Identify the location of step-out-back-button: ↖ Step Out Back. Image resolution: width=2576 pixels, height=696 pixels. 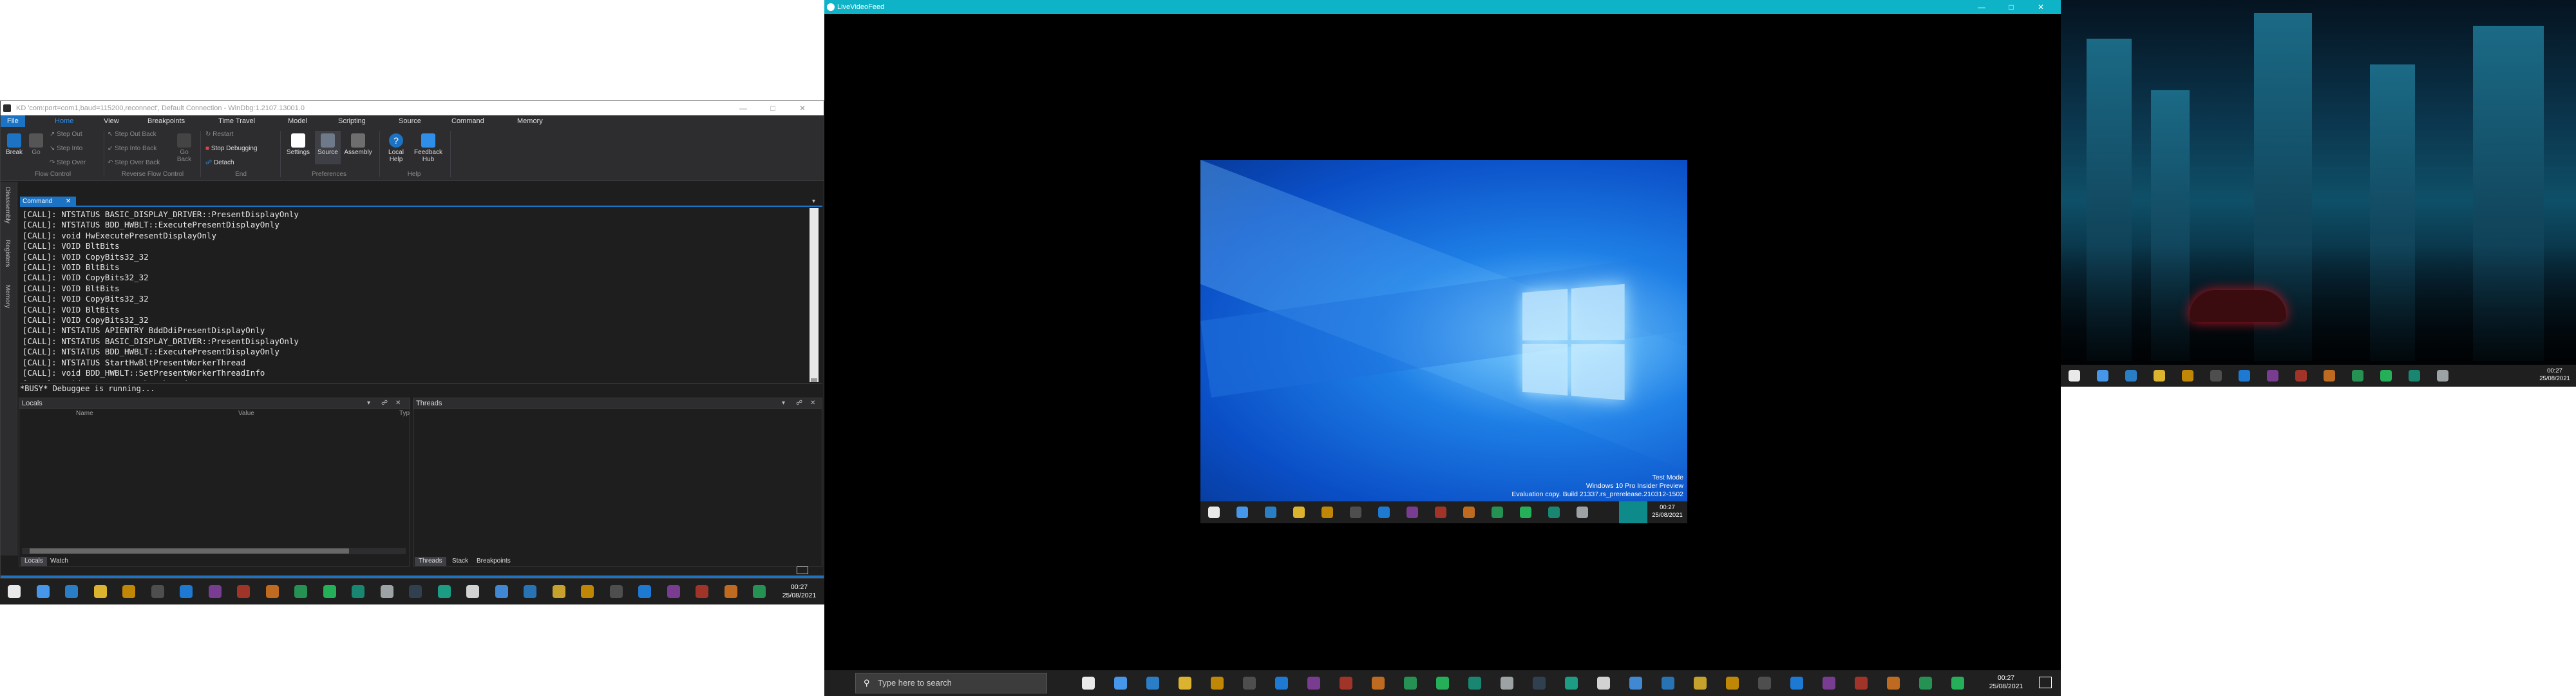
(132, 134).